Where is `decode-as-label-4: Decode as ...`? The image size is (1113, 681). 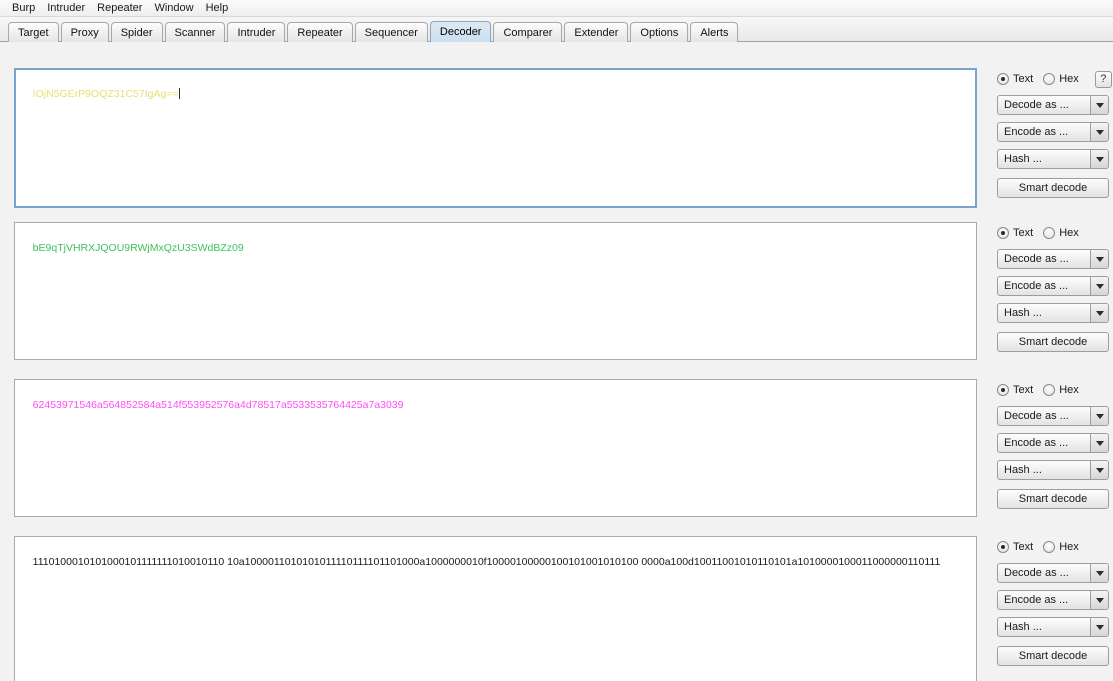 decode-as-label-4: Decode as ... is located at coordinates (1036, 573).